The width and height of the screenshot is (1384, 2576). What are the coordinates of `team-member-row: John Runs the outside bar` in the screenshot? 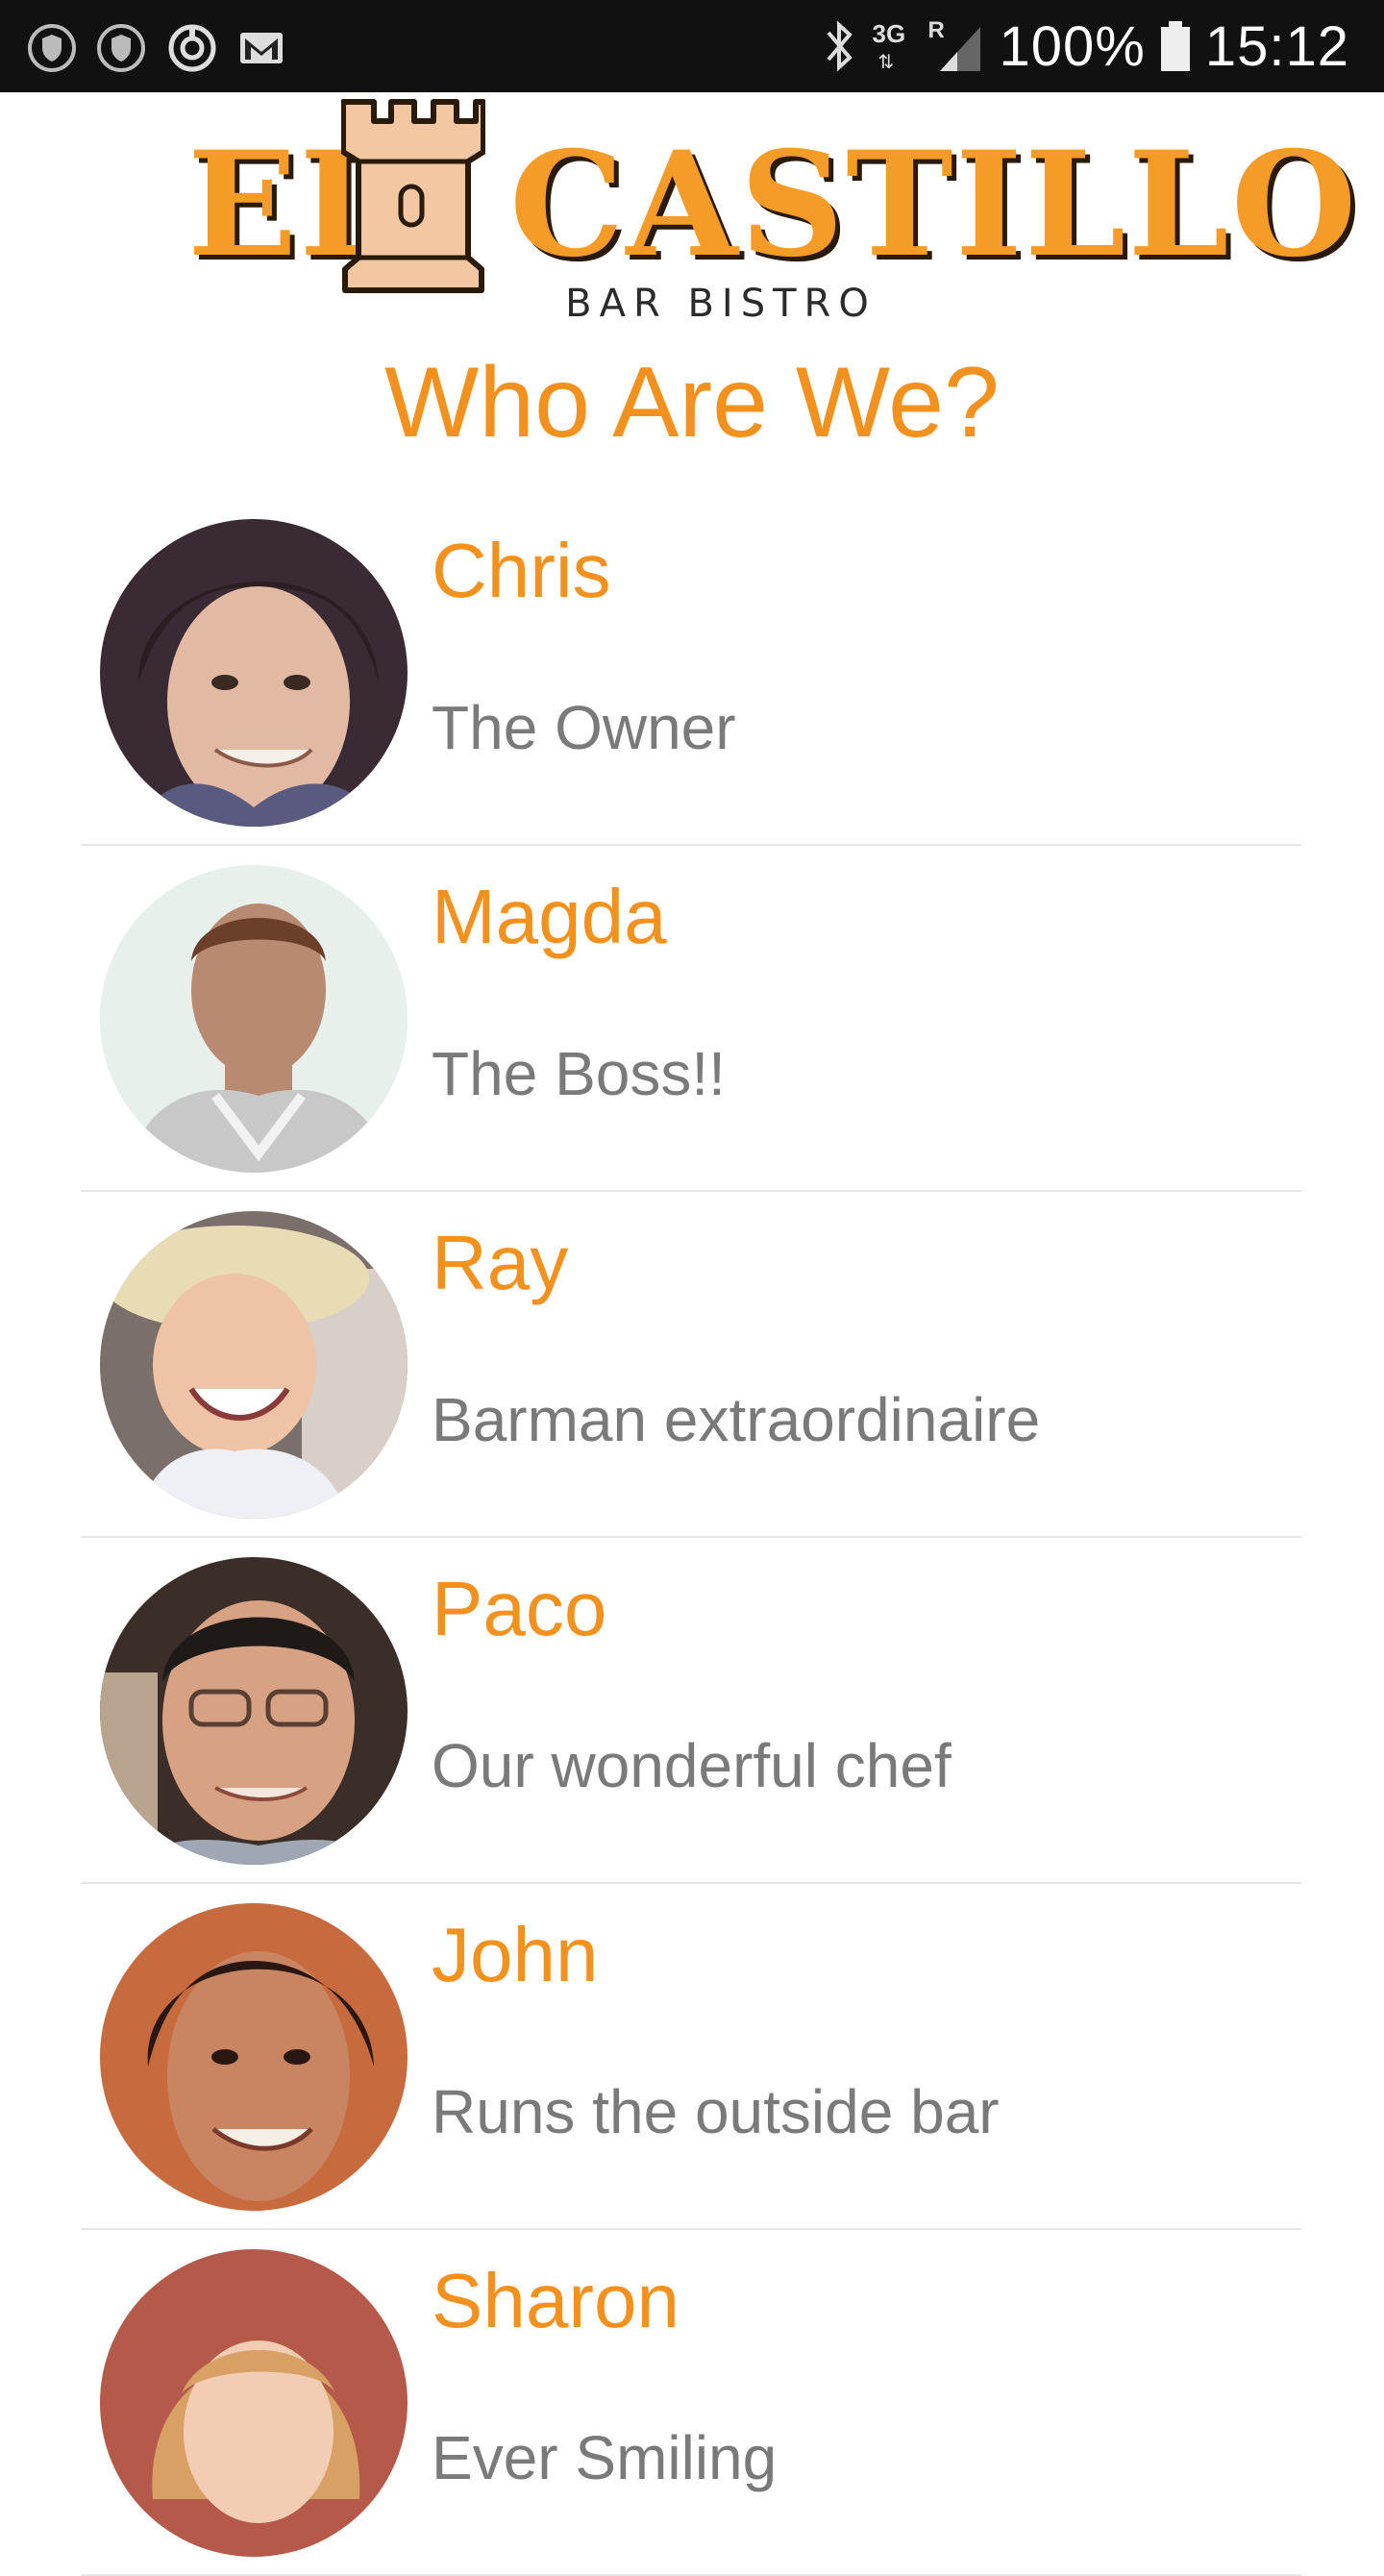 It's located at (691, 2057).